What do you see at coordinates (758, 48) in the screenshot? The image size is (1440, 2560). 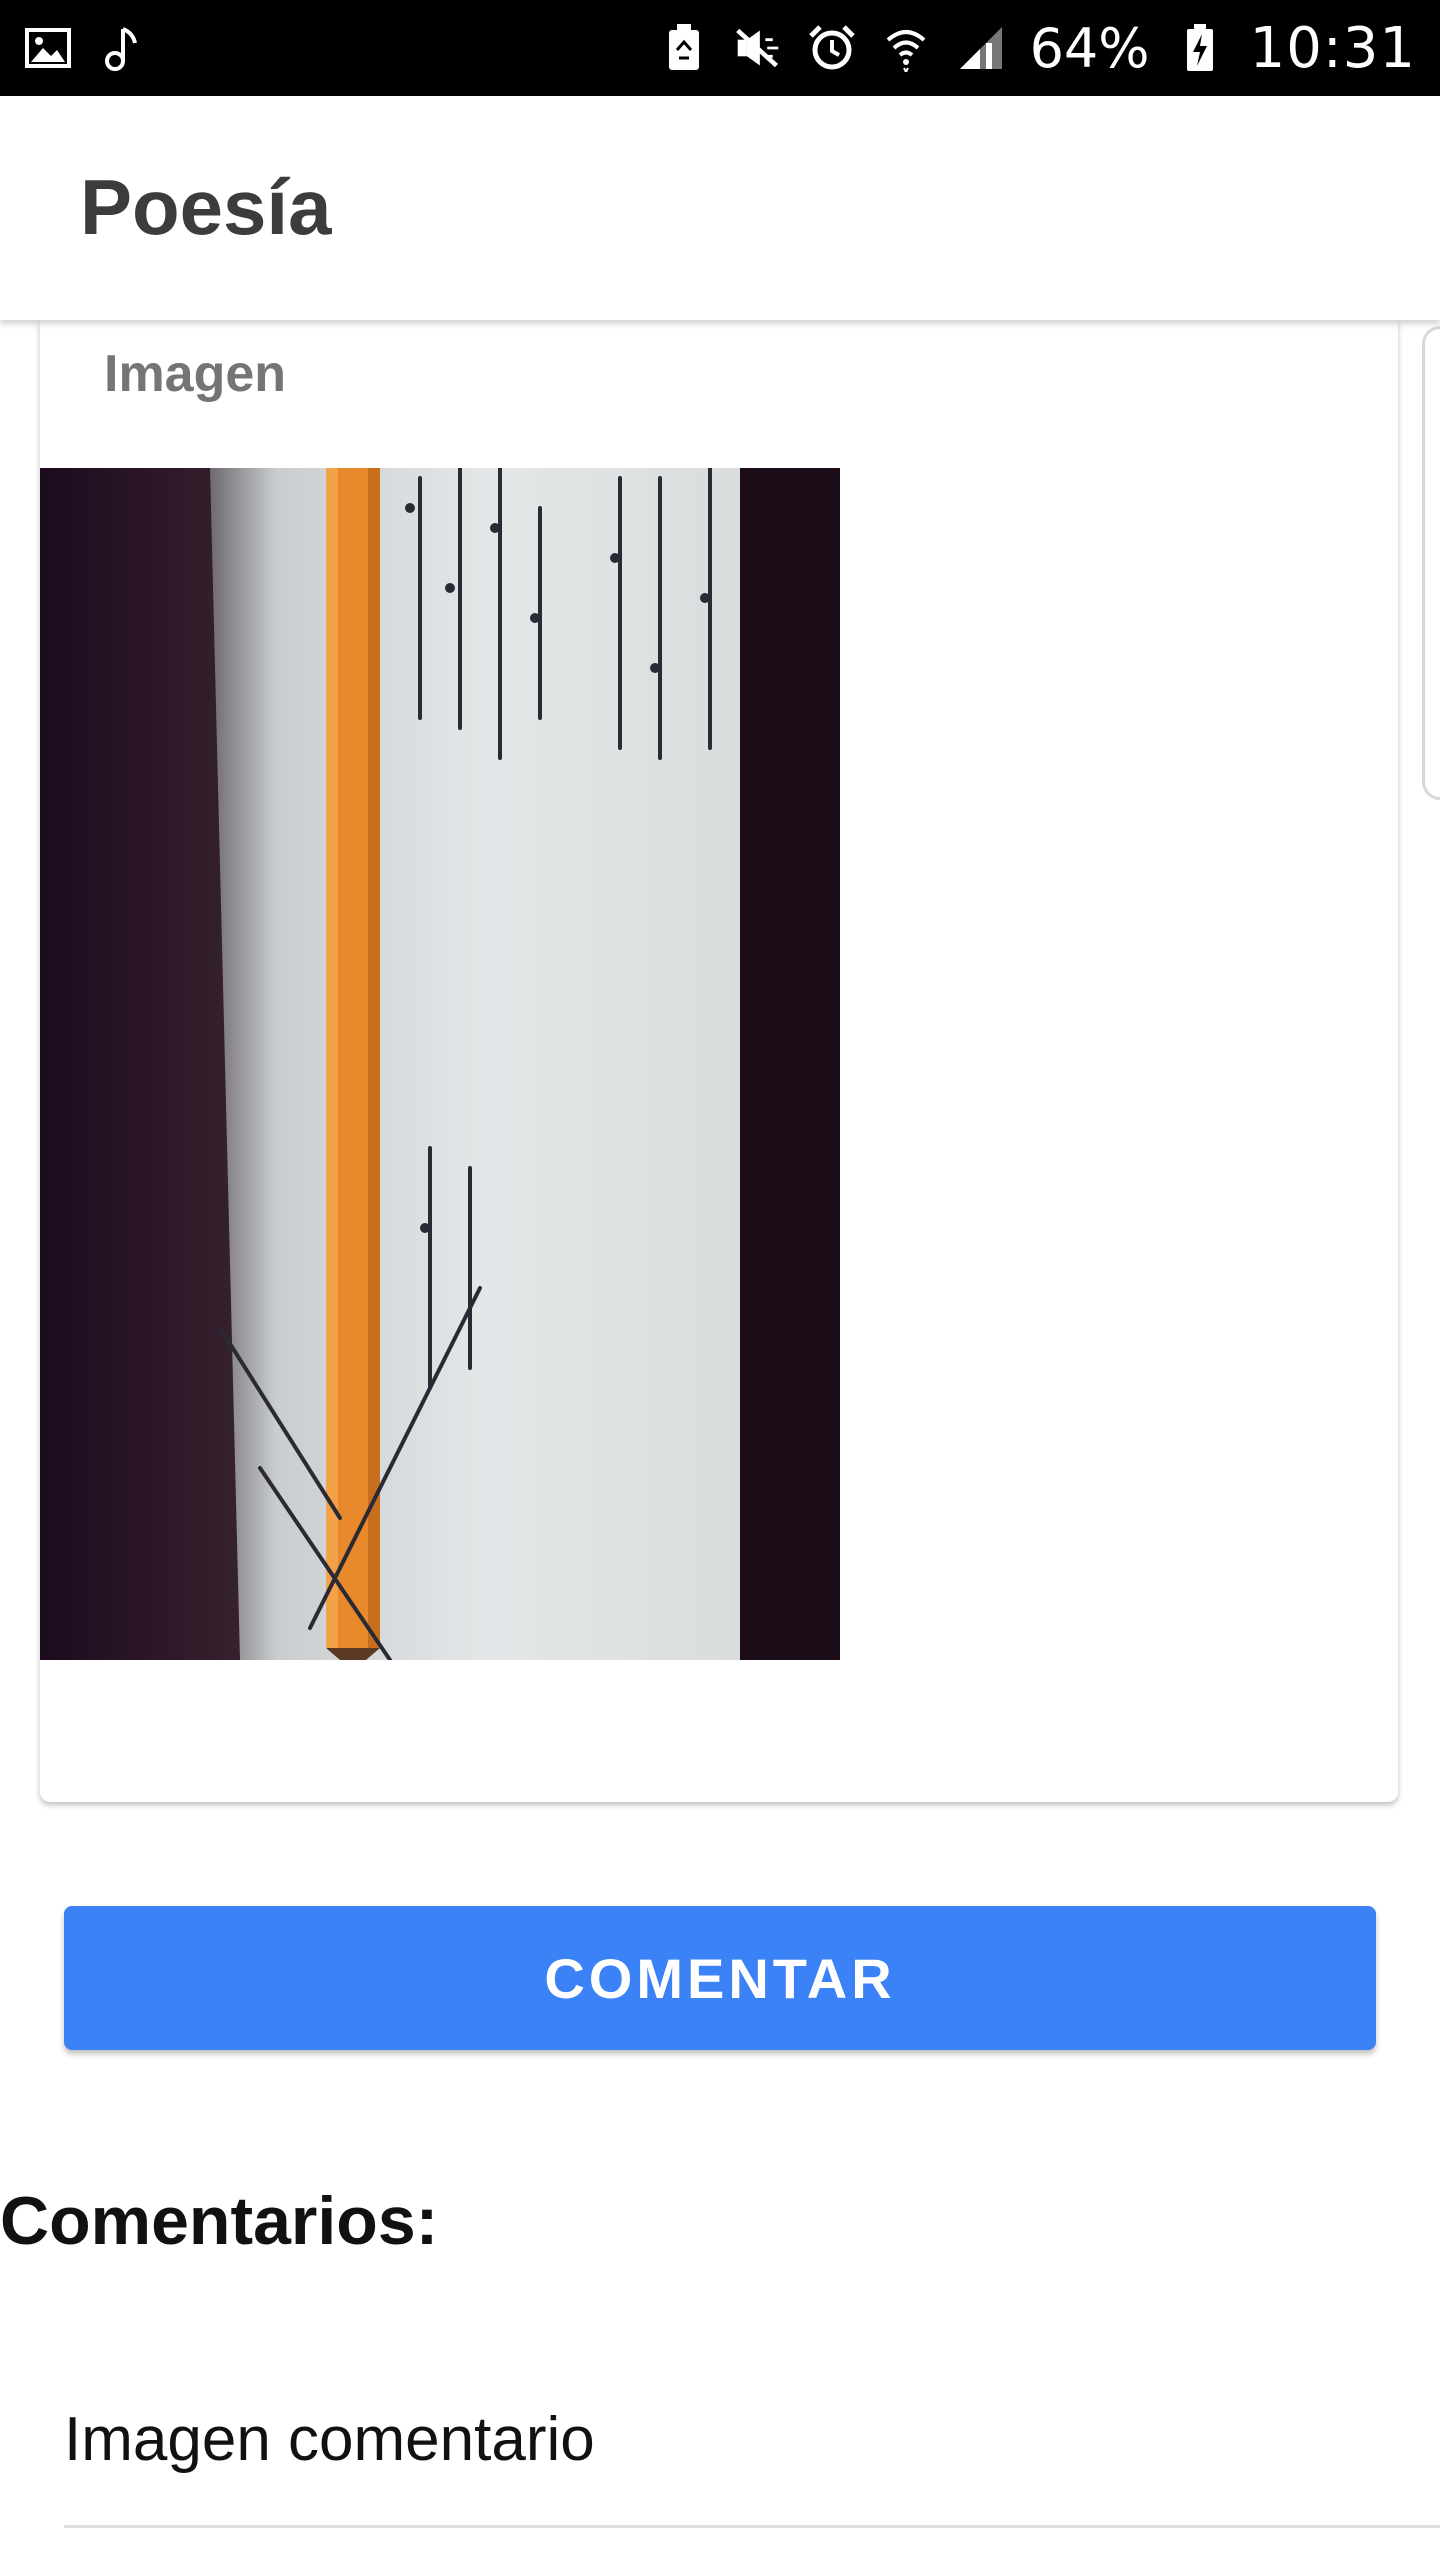 I see `mute-icon` at bounding box center [758, 48].